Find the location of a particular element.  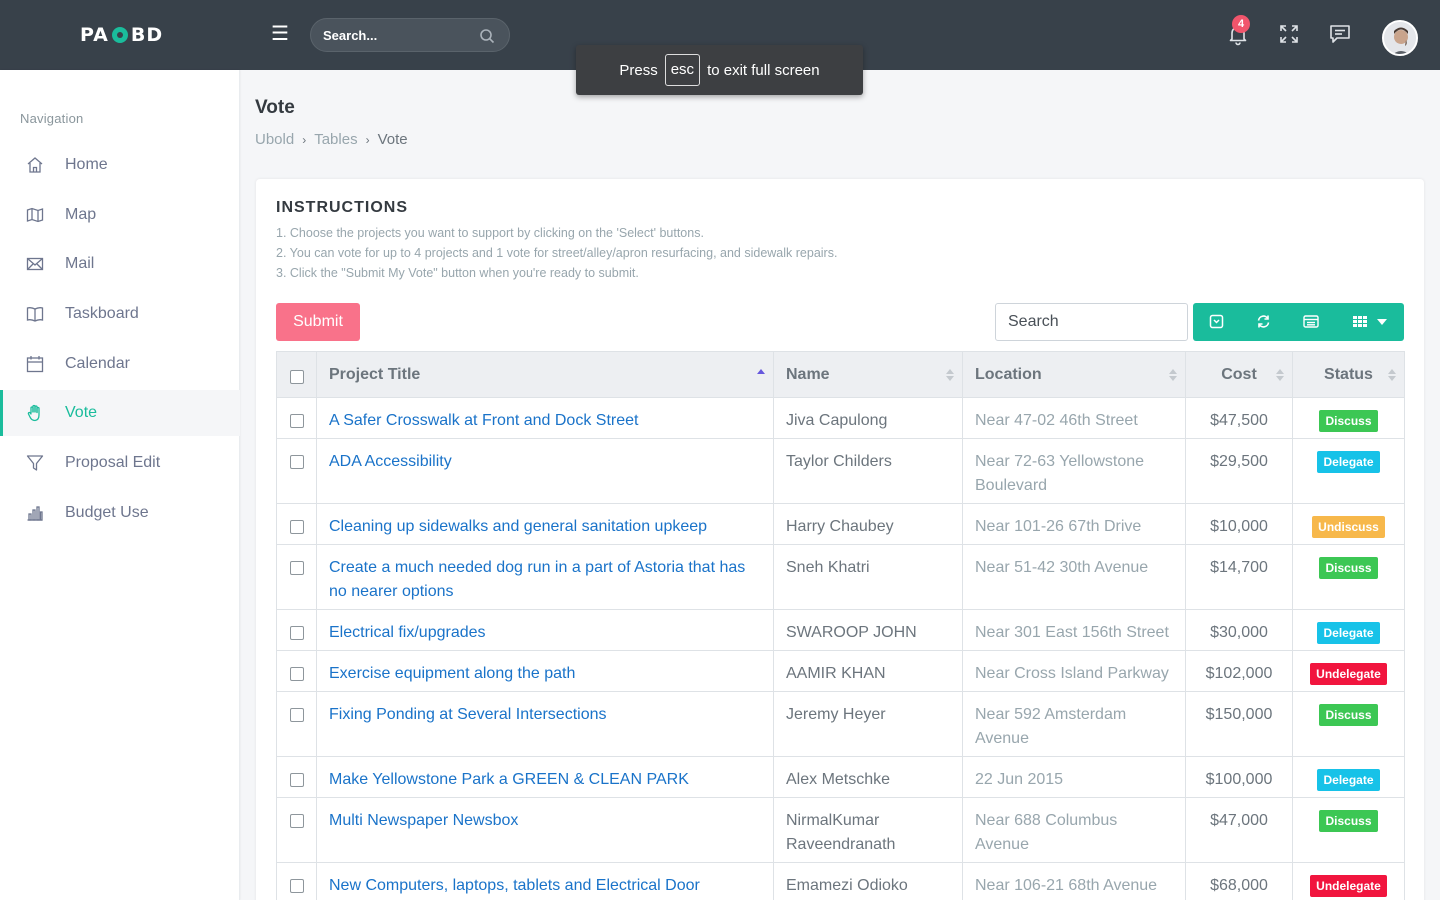

name-cell: Sneh Khatri is located at coordinates (868, 577).